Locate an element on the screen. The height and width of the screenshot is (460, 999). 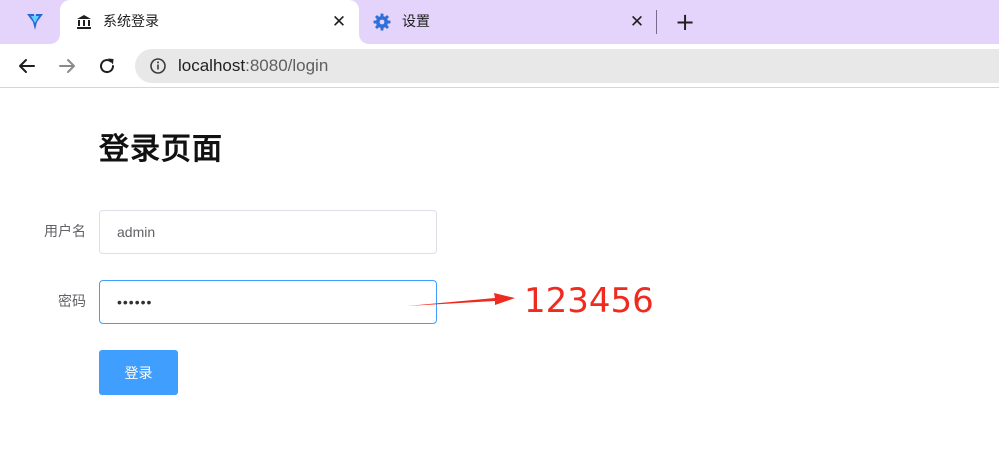
annotation-password-hint: 123456 is located at coordinates (589, 301).